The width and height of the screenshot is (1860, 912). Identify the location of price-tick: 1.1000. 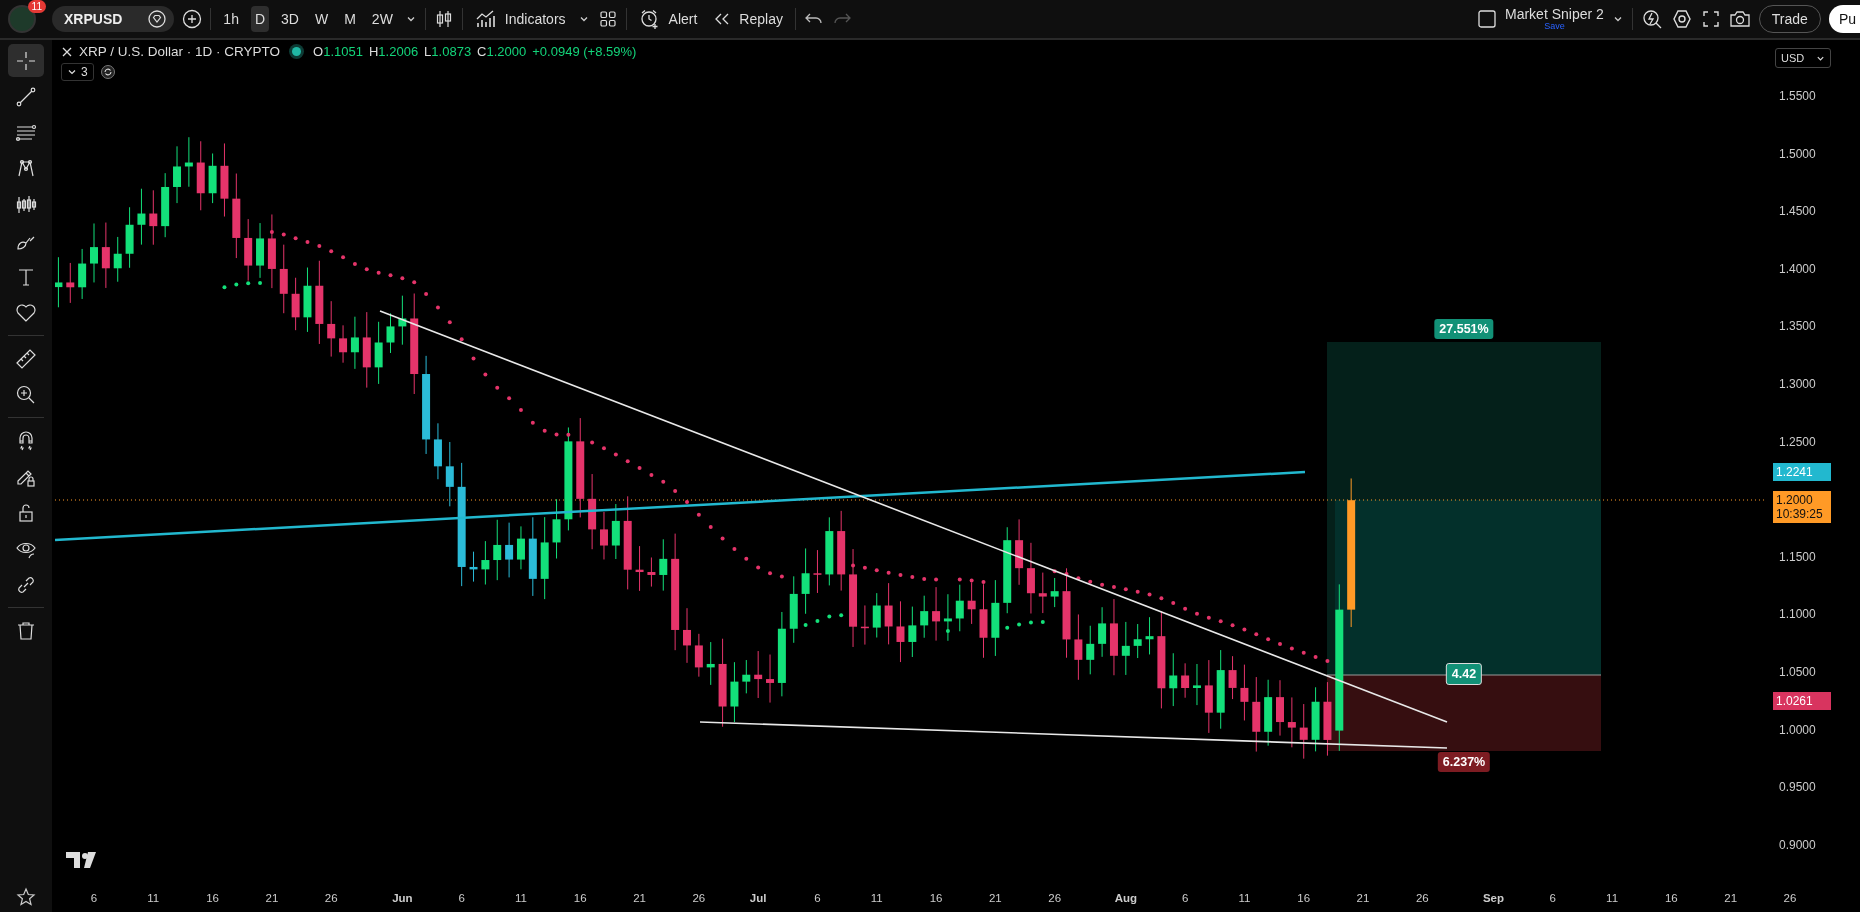
(1797, 614).